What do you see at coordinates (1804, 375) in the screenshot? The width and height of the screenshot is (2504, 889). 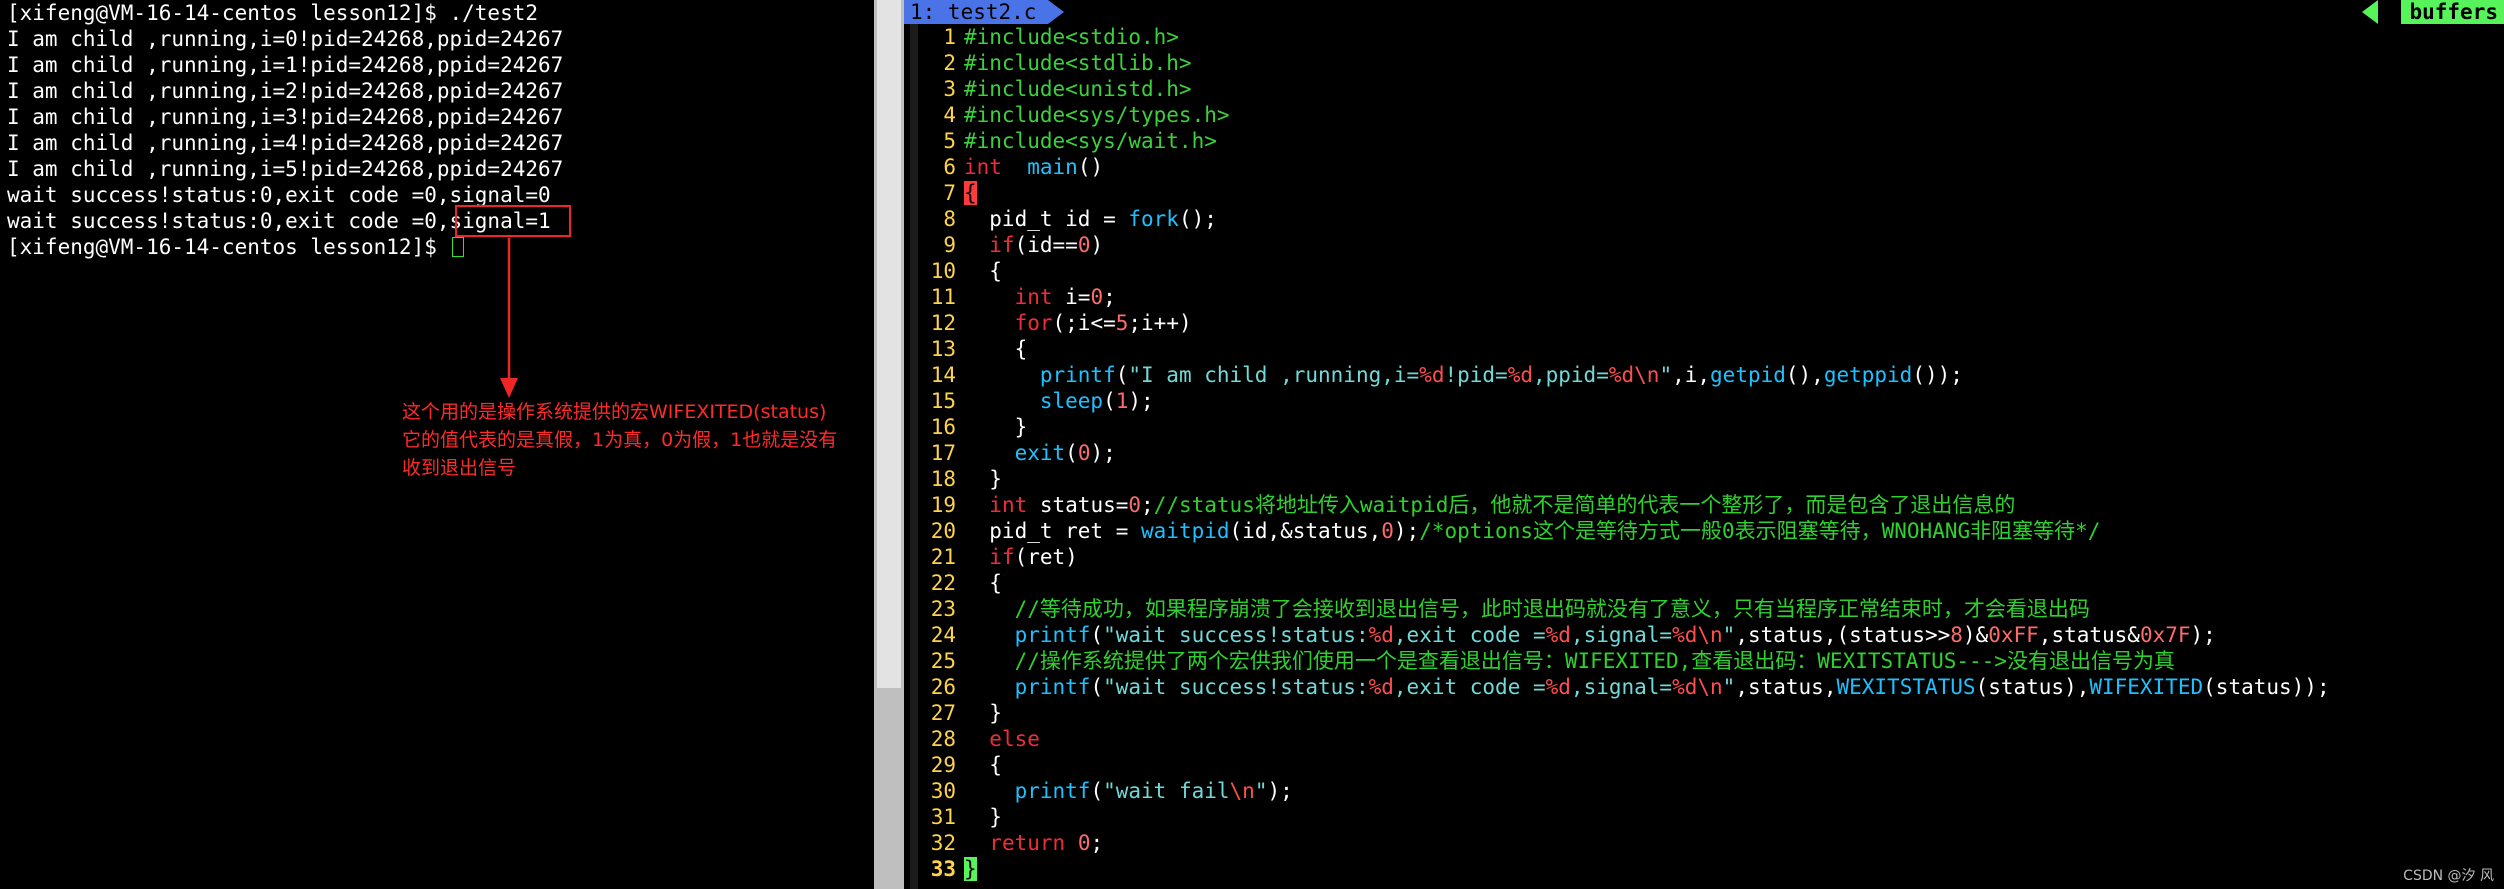 I see `code-token: (),` at bounding box center [1804, 375].